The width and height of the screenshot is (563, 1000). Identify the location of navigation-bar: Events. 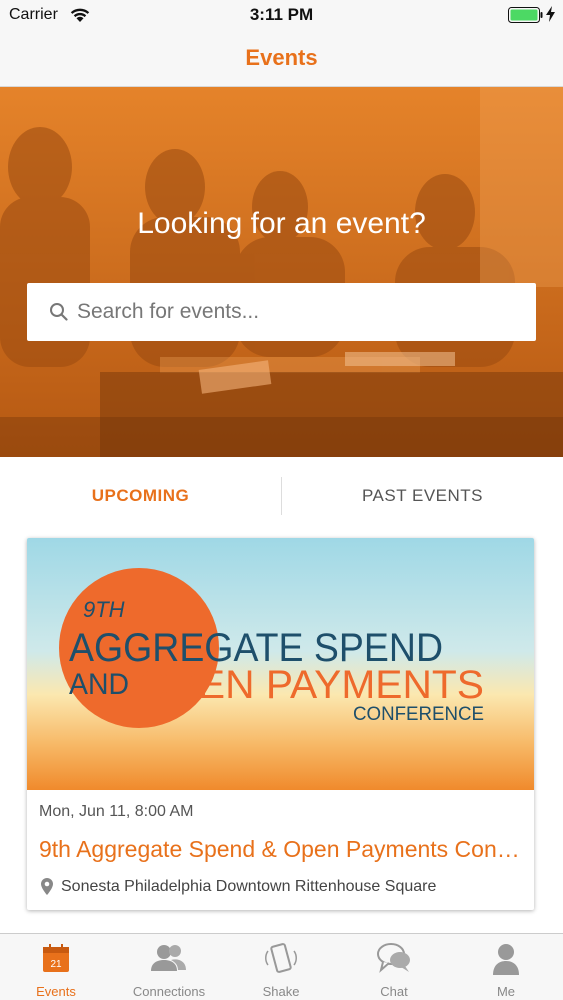
(281, 58).